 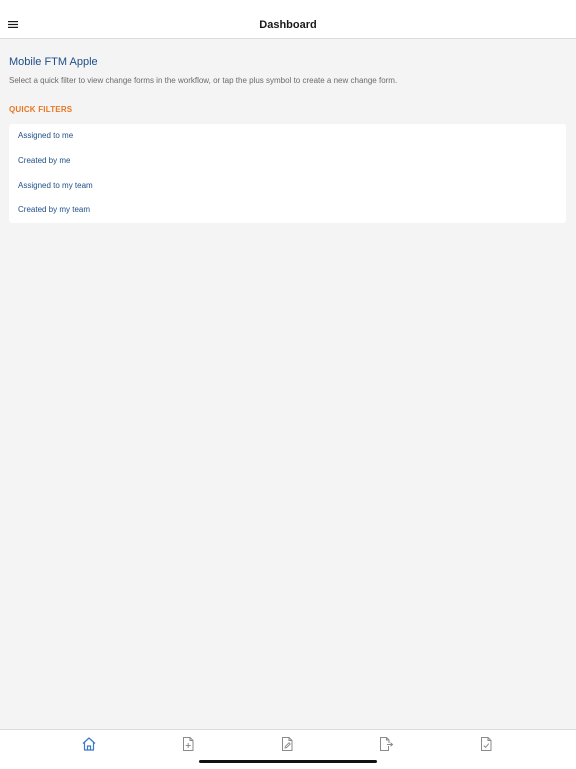 I want to click on page-title: Dashboard, so click(x=288, y=25).